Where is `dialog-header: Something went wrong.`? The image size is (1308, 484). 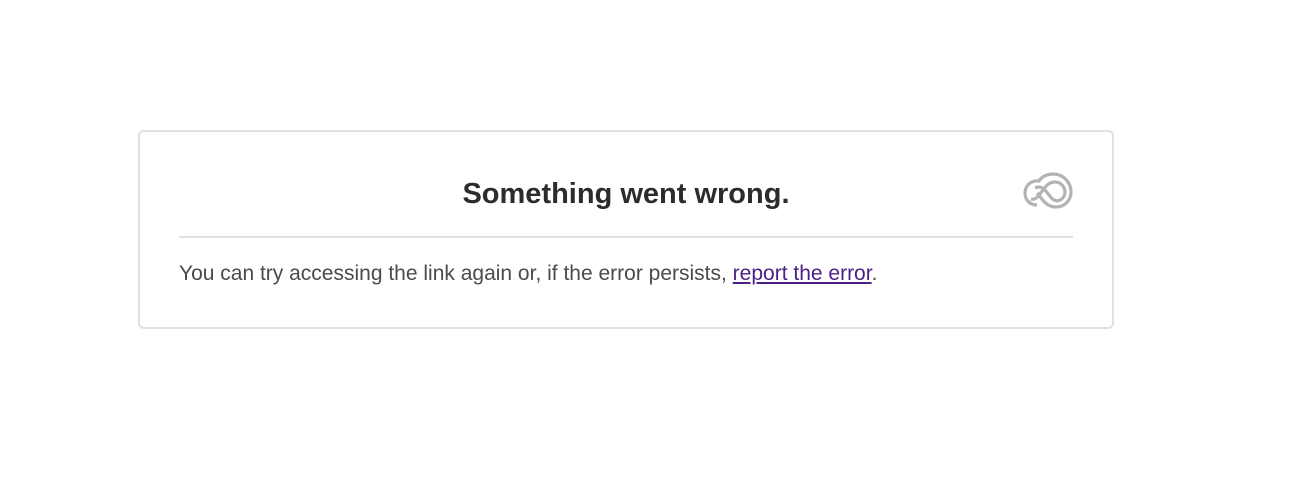 dialog-header: Something went wrong. is located at coordinates (626, 185).